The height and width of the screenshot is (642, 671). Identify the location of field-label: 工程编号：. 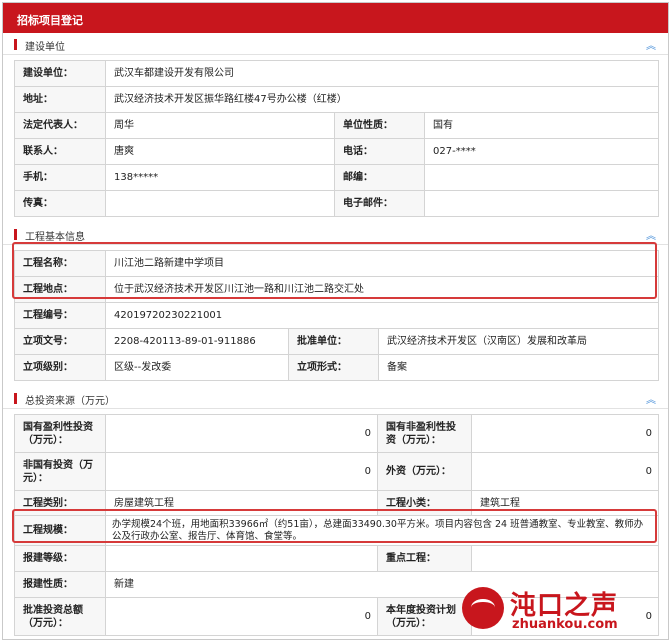
(60, 315).